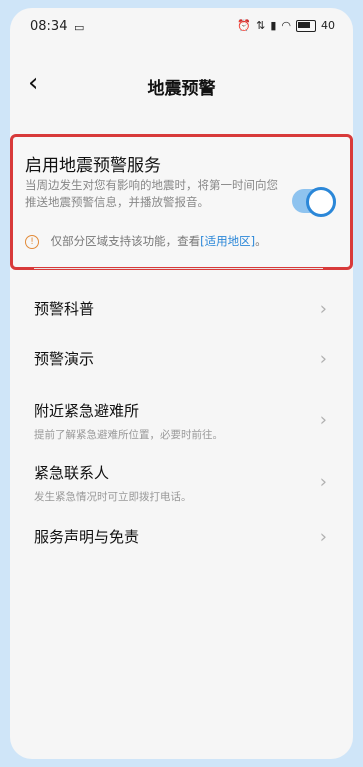 This screenshot has height=767, width=363. I want to click on service-title: 启用地震预警服务, so click(93, 166).